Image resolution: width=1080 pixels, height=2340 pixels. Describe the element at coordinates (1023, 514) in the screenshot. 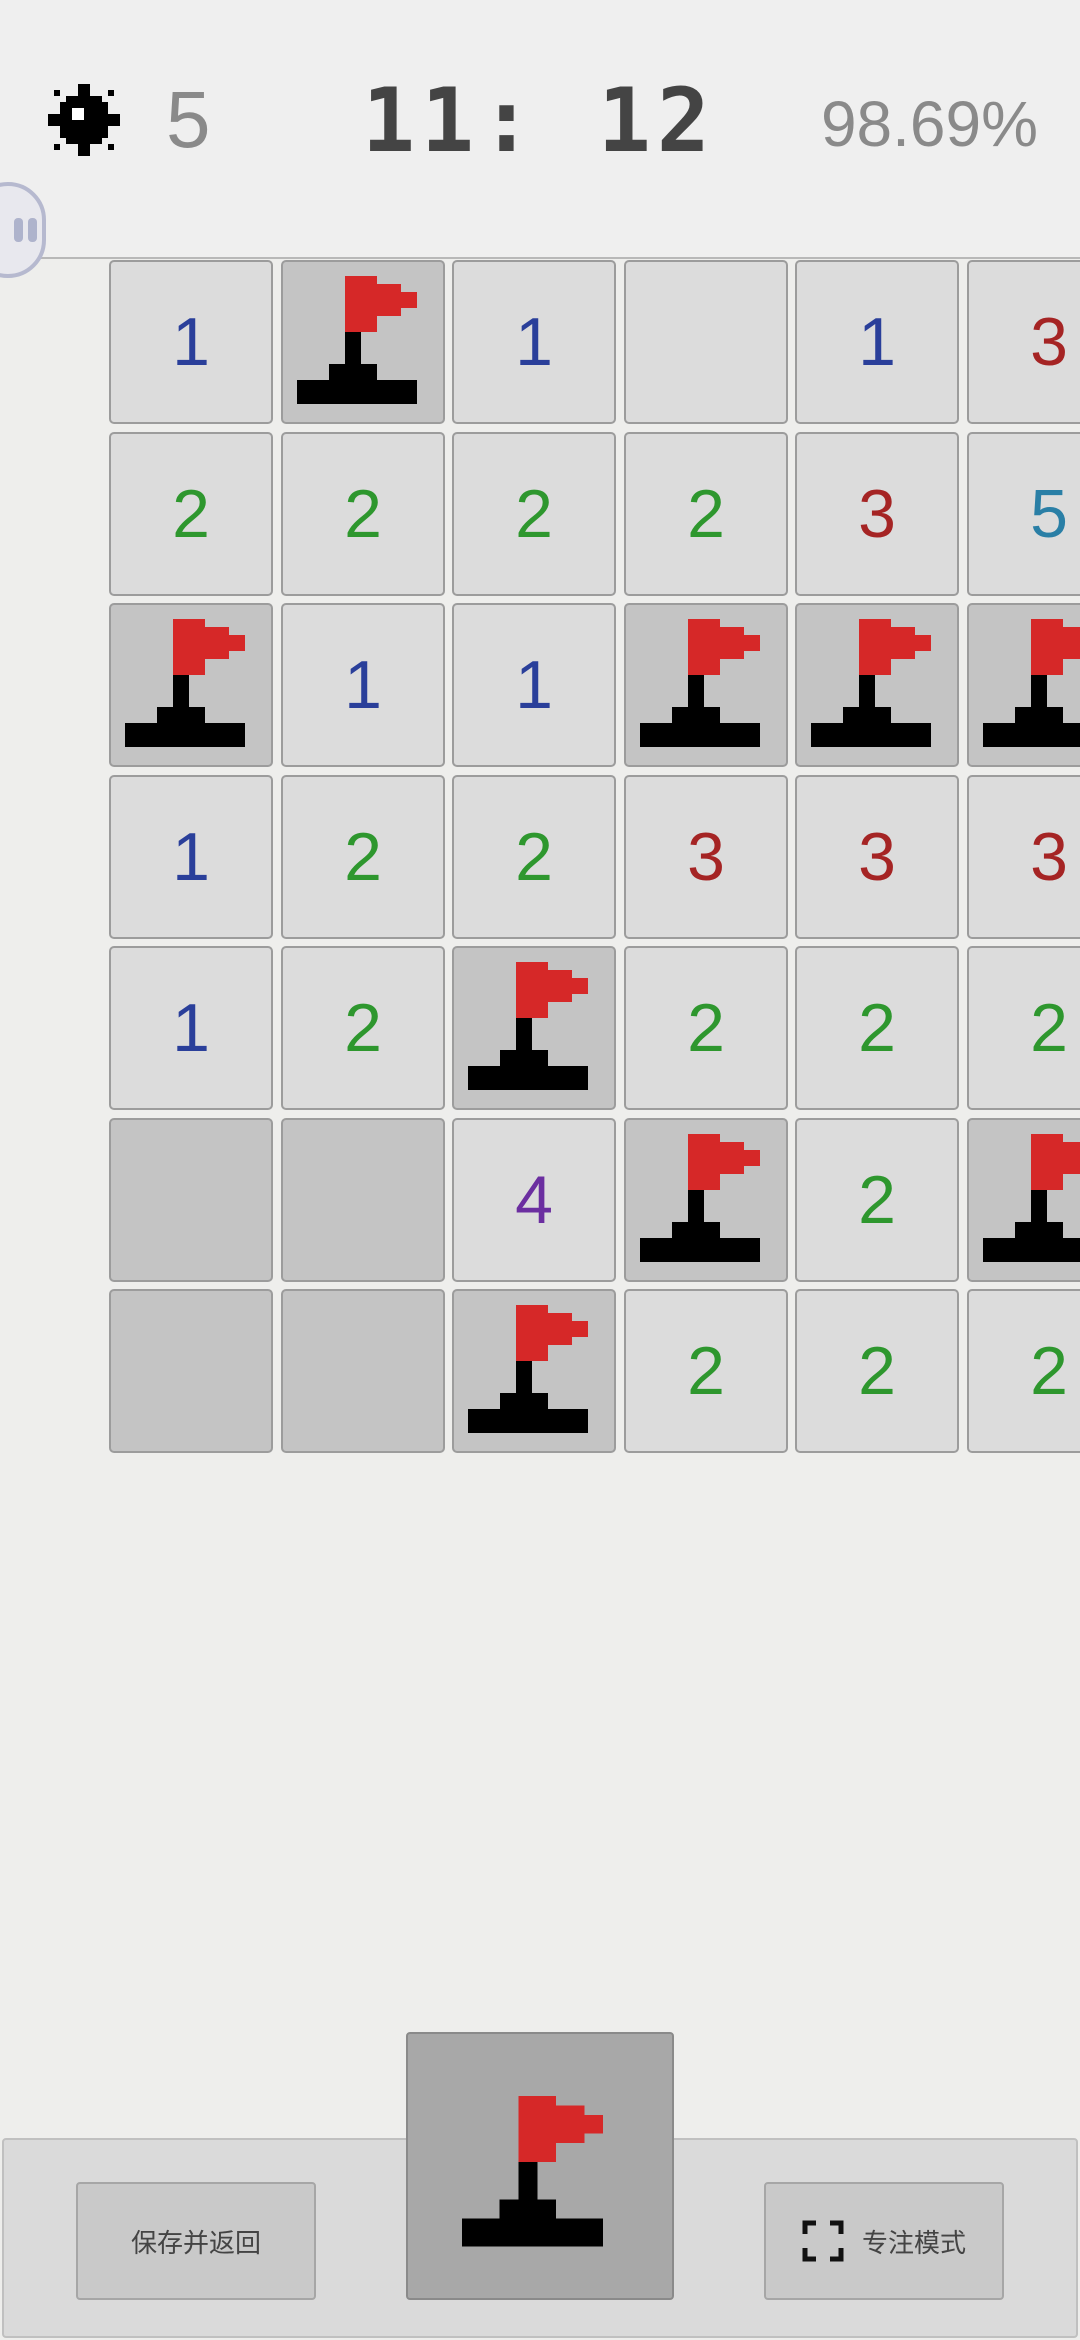

I see `board-cell: 5` at that location.